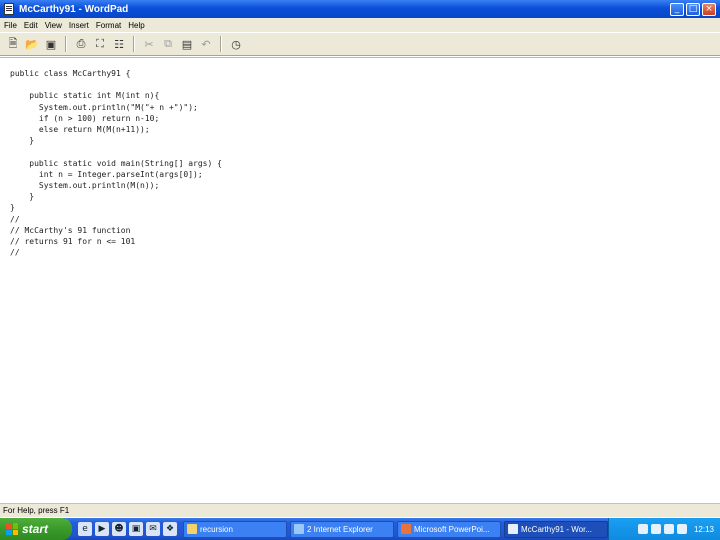 Image resolution: width=720 pixels, height=540 pixels. I want to click on folder-icon, so click(192, 529).